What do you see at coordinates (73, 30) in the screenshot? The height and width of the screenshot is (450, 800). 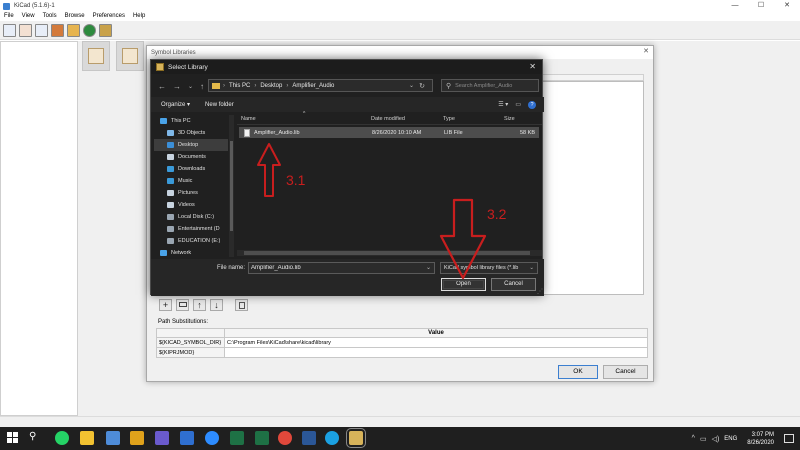 I see `archive-project-icon` at bounding box center [73, 30].